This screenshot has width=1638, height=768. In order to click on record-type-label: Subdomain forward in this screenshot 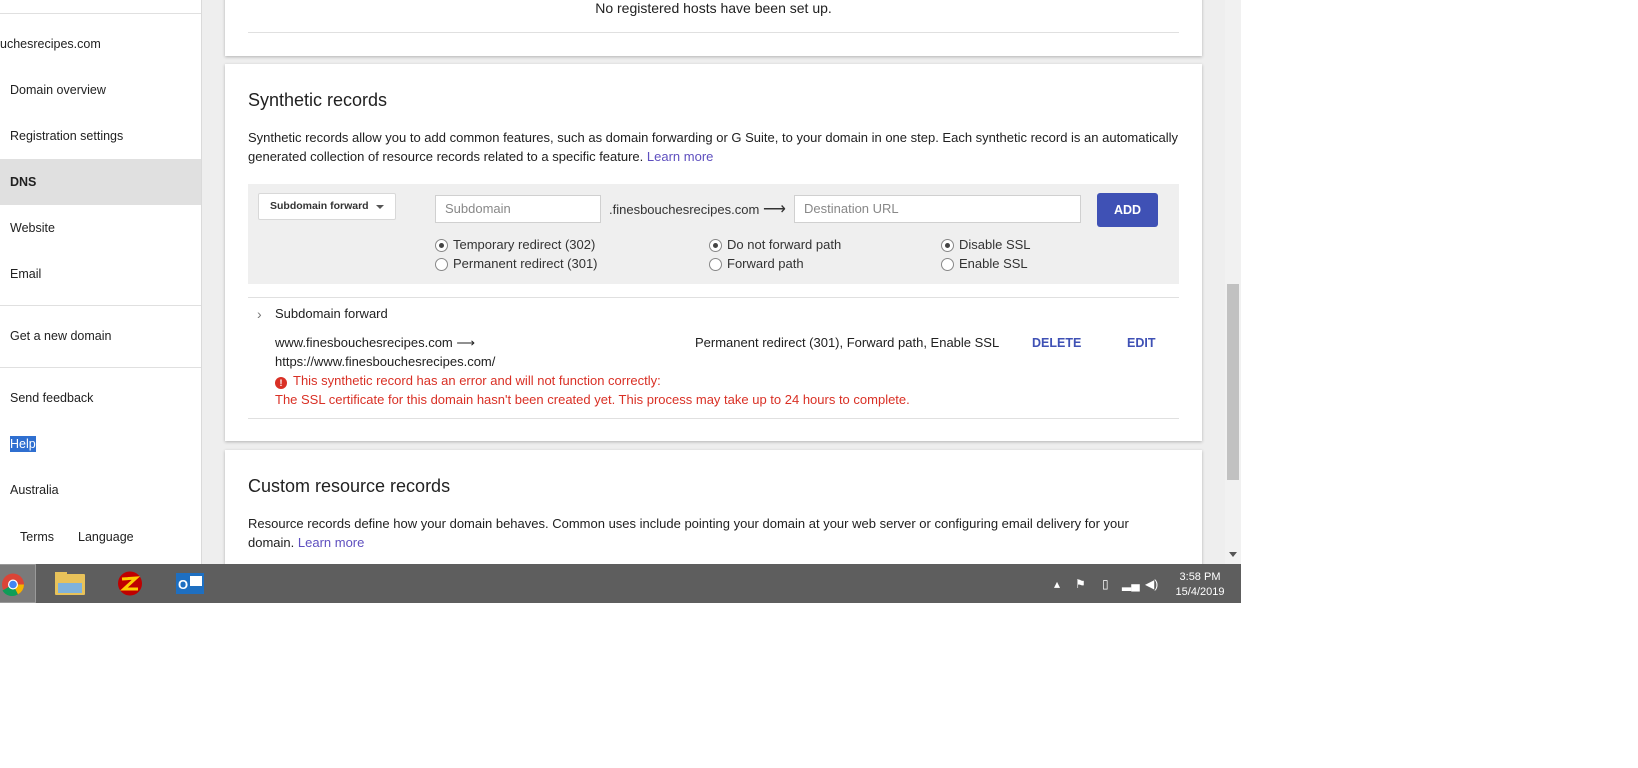, I will do `click(331, 313)`.